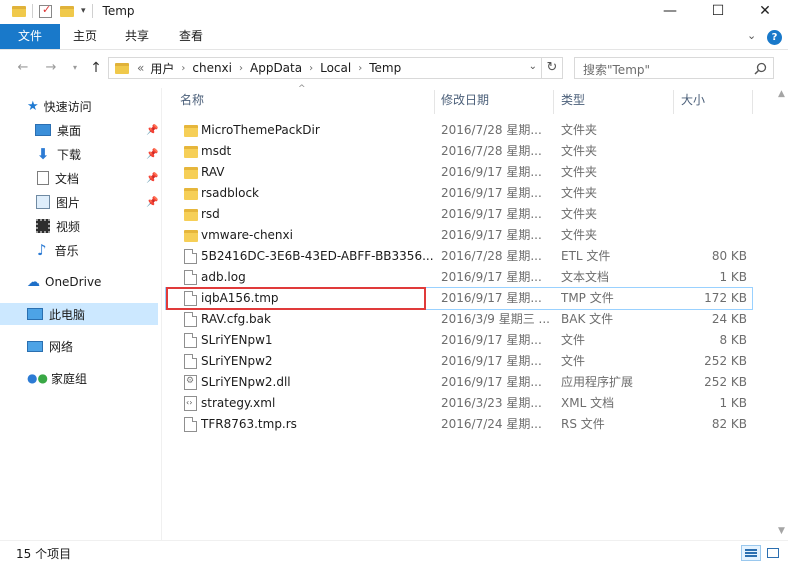 The width and height of the screenshot is (788, 564). I want to click on file-row: strategy.xml 2016/3/23 星期... XML 文档 1 KB, so click(459, 403).